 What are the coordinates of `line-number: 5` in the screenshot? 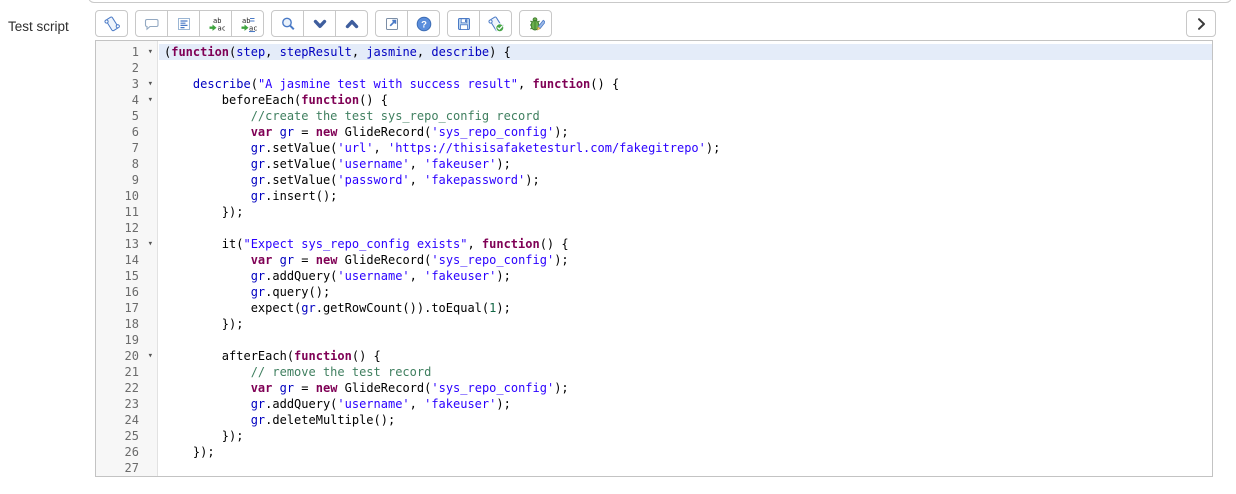 It's located at (135, 116).